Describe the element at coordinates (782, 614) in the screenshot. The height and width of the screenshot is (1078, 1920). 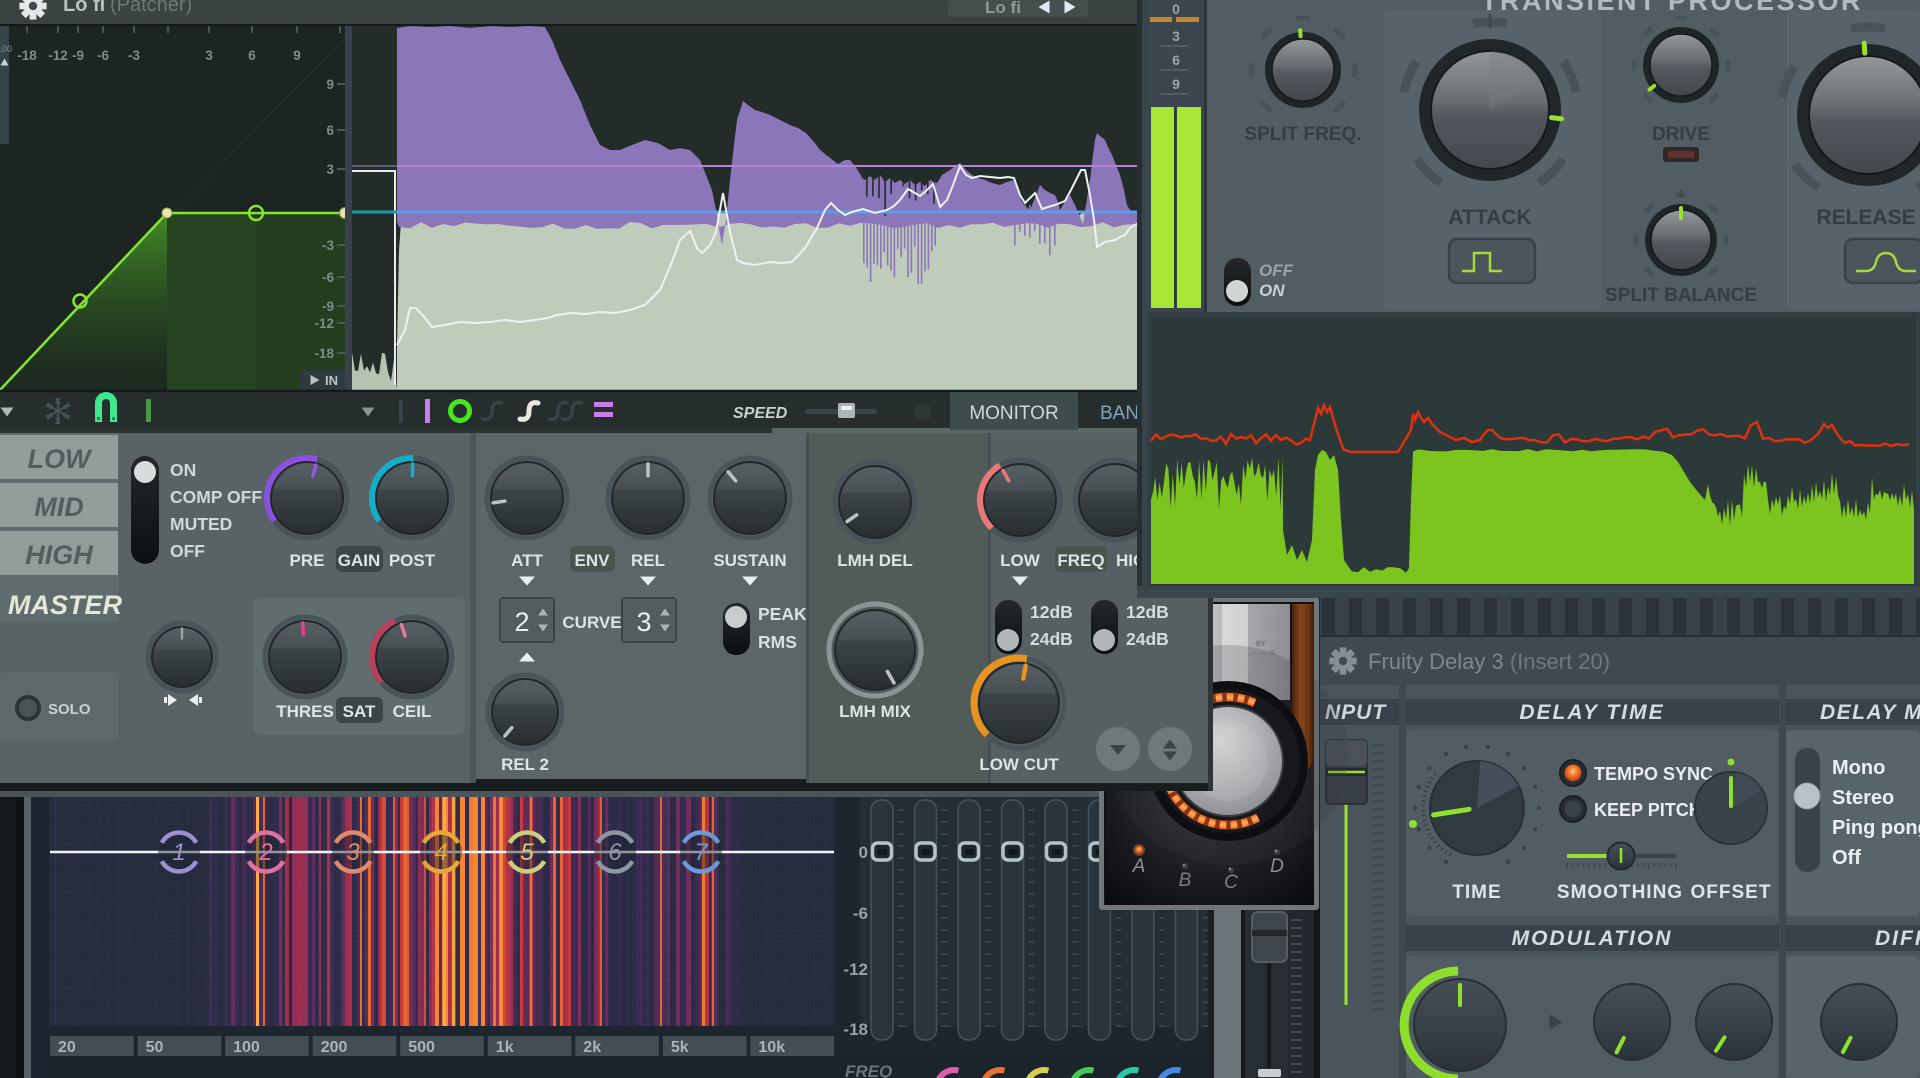
I see `svg-text: PEAK` at that location.